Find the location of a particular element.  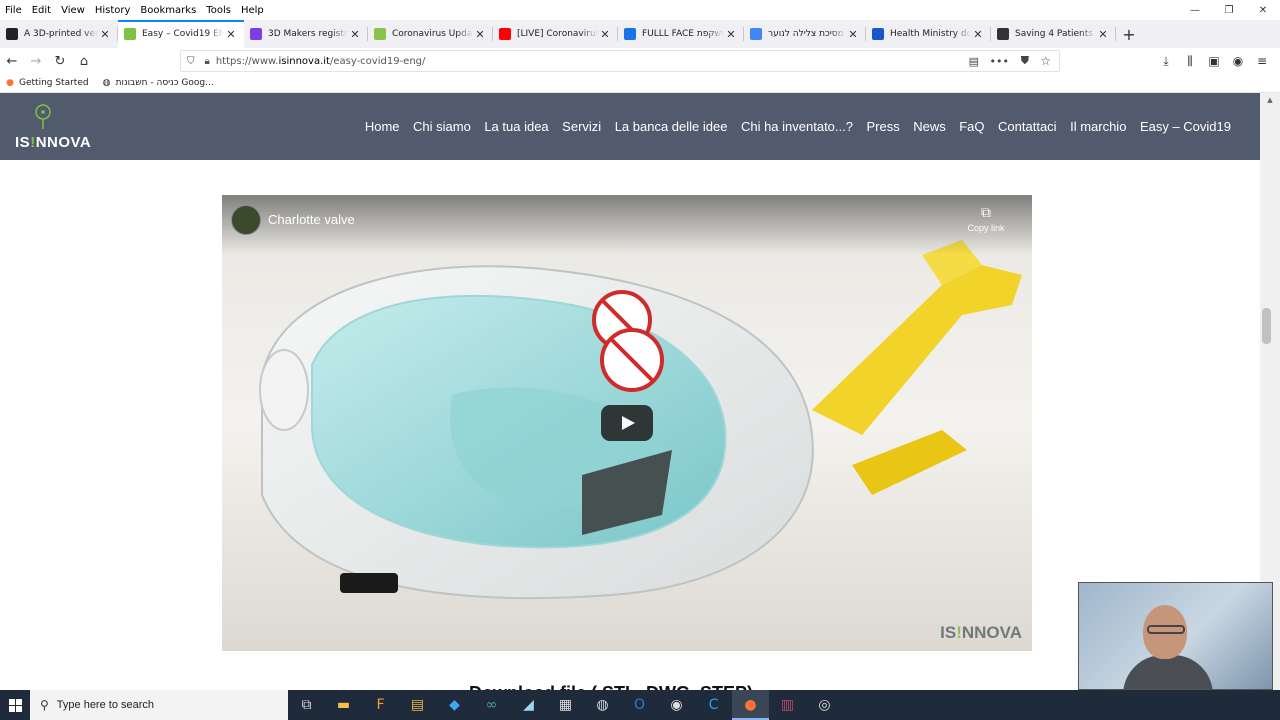

menu-edit: Edit is located at coordinates (41, 10).